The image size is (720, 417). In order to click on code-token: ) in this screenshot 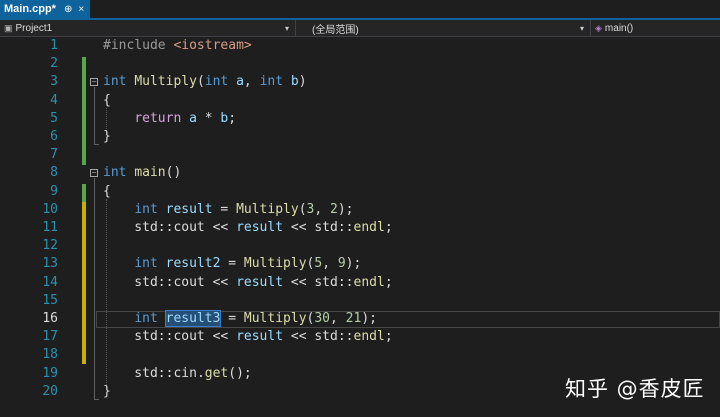, I will do `click(302, 82)`.